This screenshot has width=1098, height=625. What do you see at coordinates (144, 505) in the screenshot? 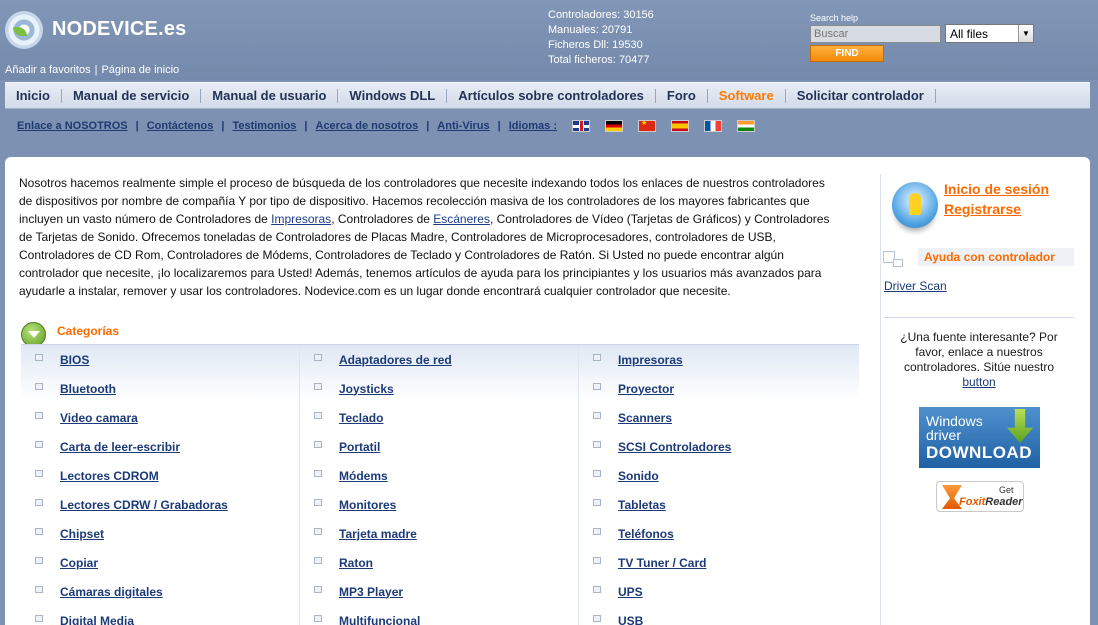
I see `category-link: Lectores CDRW / Grabadoras` at bounding box center [144, 505].